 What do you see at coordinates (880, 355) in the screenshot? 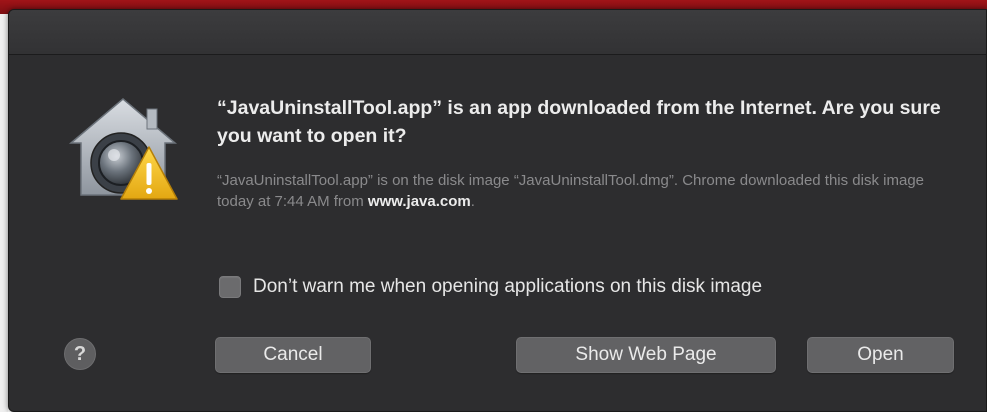
I see `open-button: Open` at bounding box center [880, 355].